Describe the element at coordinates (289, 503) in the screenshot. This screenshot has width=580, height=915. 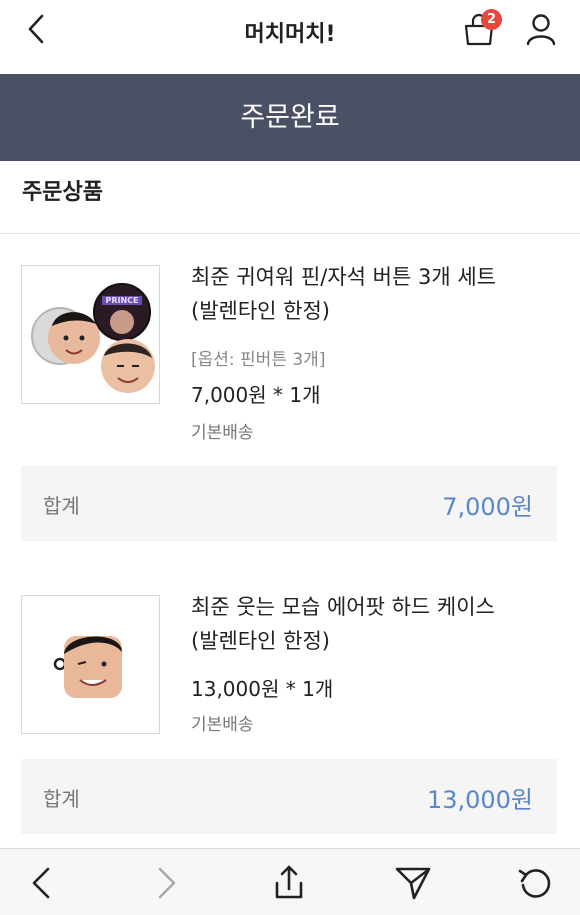
I see `item-total-box: 합계 7,000원` at that location.